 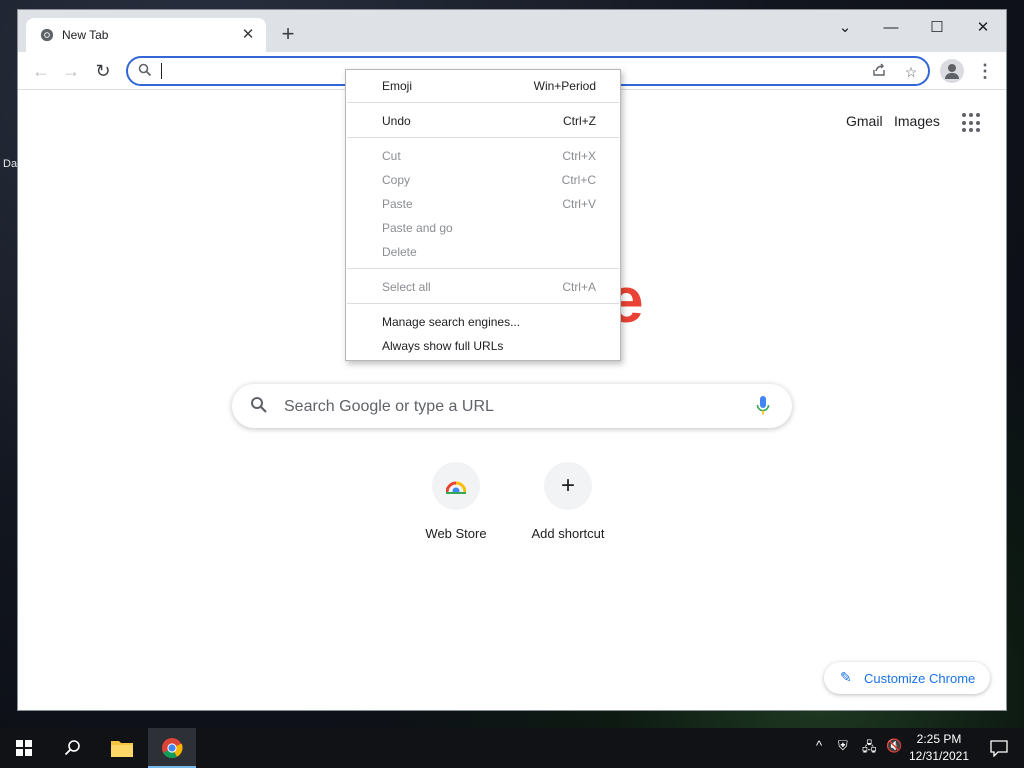 I want to click on taskbar-clock: 2:25 PM 12/31/2021, so click(x=939, y=748).